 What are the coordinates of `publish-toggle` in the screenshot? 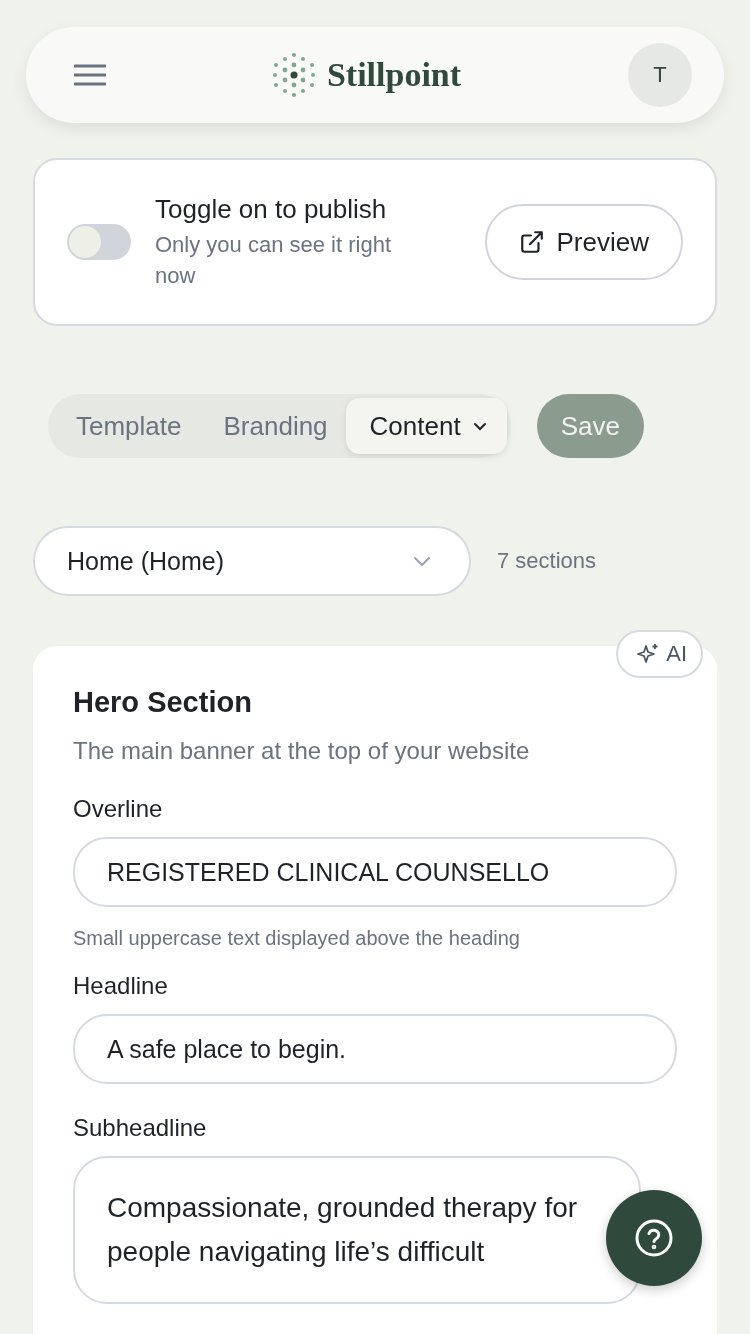 It's located at (99, 242).